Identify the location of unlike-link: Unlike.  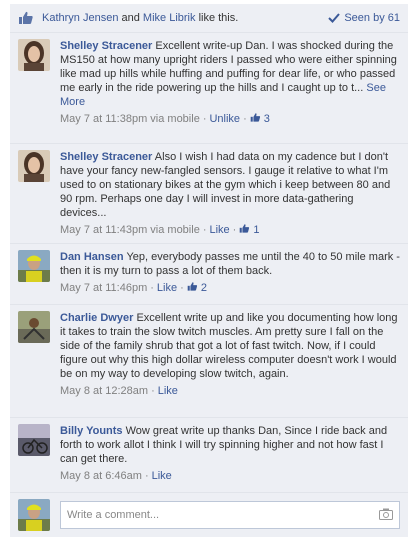
(224, 119).